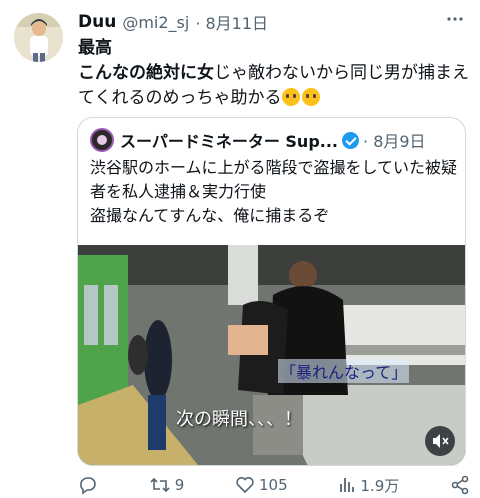 The image size is (480, 498). What do you see at coordinates (271, 22) in the screenshot?
I see `tweet-header: Duu @mi2_sj · 8月11日` at bounding box center [271, 22].